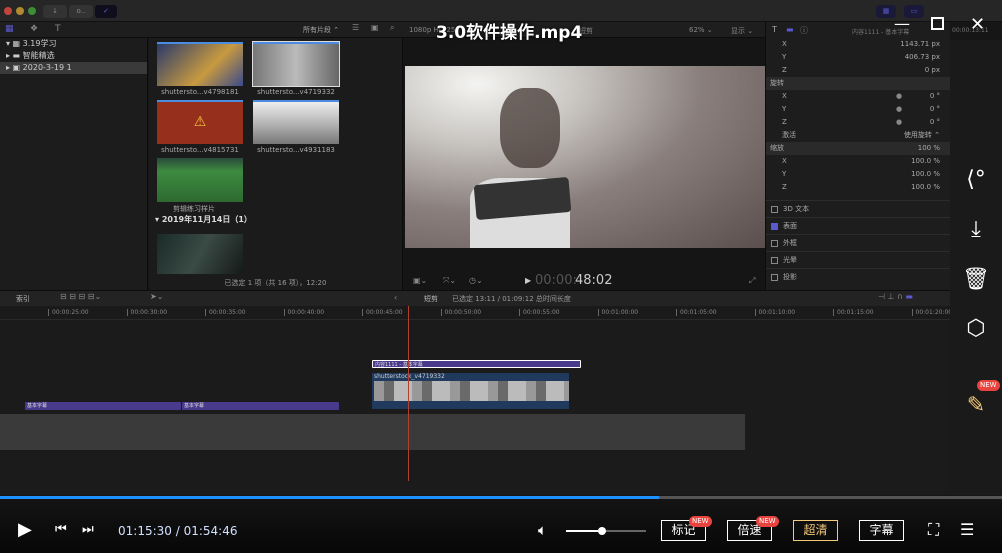  I want to click on next-icon: ⏭, so click(88, 529).